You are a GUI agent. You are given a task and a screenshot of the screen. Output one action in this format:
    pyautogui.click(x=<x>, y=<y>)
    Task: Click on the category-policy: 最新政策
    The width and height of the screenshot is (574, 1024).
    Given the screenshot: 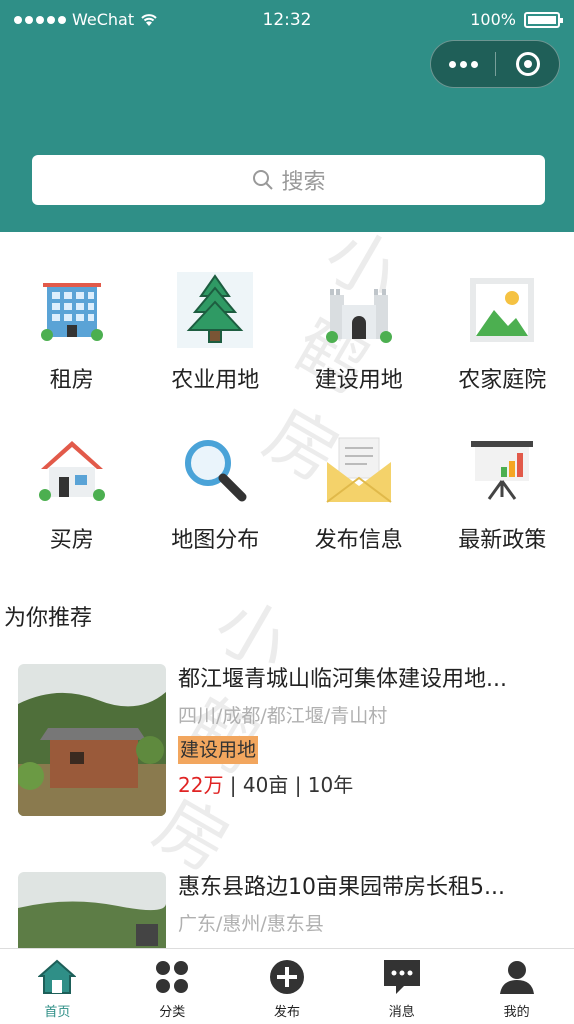 What is the action you would take?
    pyautogui.click(x=502, y=510)
    